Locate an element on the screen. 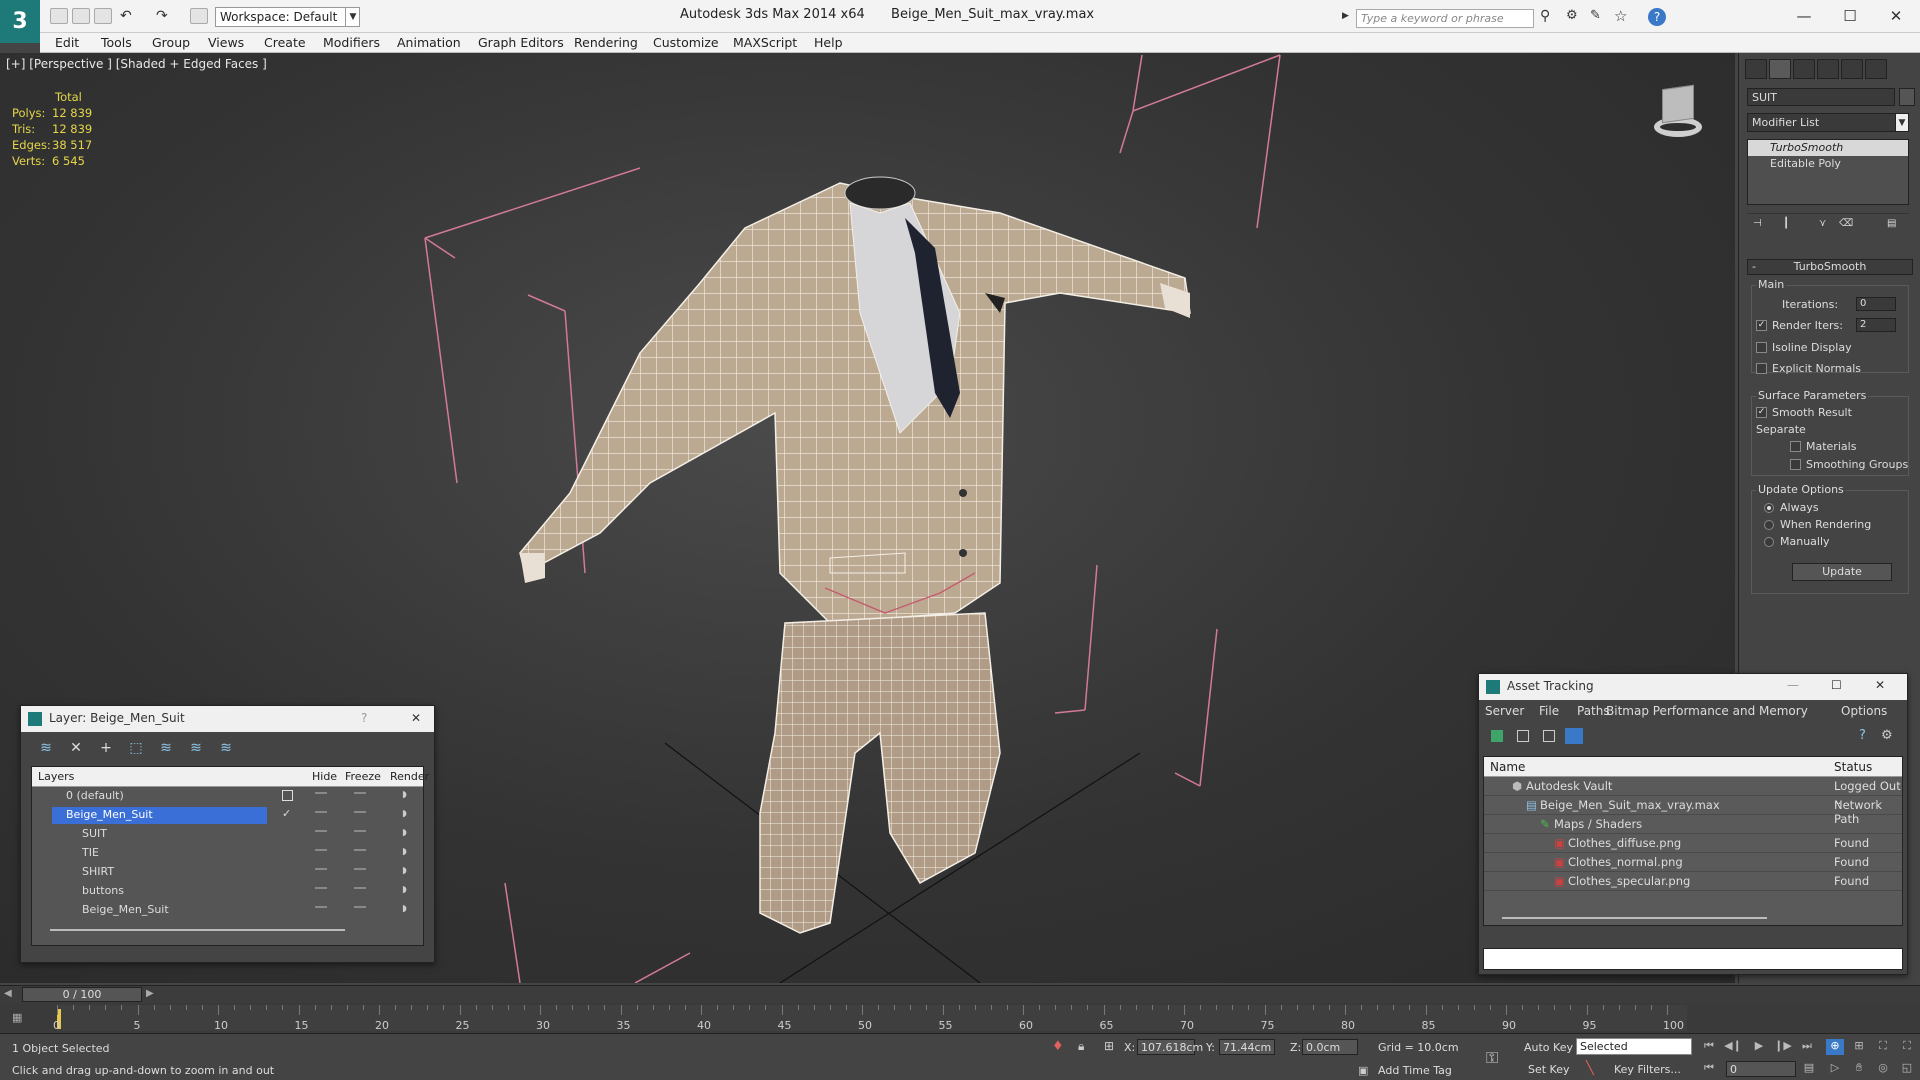 Image resolution: width=1920 pixels, height=1080 pixels. smooth-result-checkbox: ✓ is located at coordinates (1761, 412).